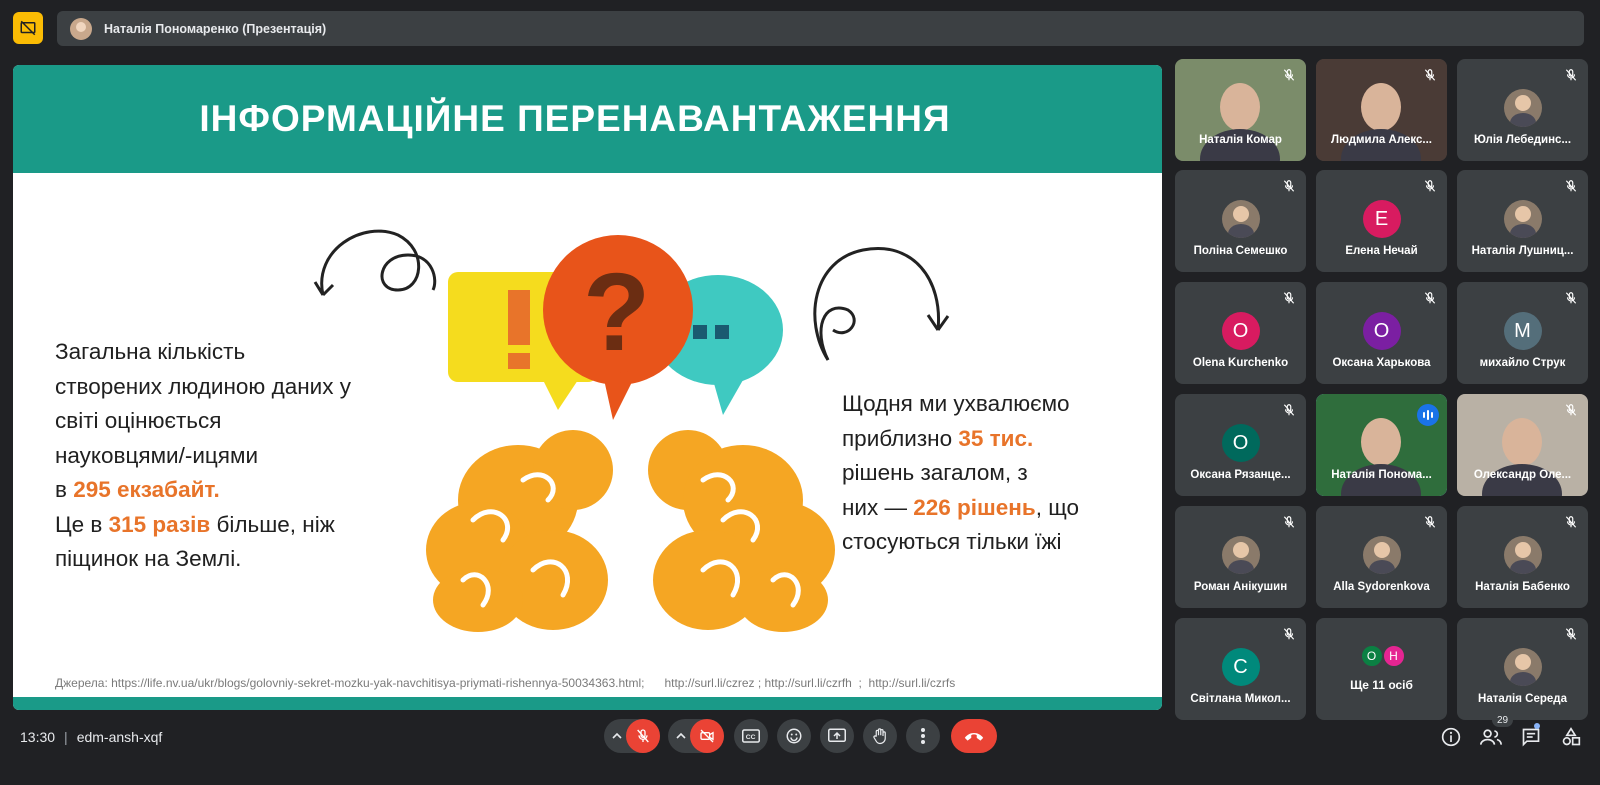  What do you see at coordinates (794, 736) in the screenshot?
I see `reactions-button` at bounding box center [794, 736].